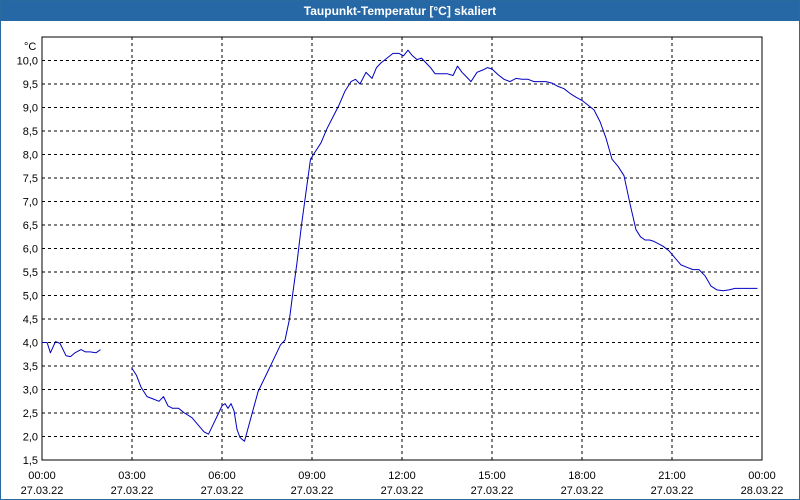 The width and height of the screenshot is (800, 500). Describe the element at coordinates (312, 476) in the screenshot. I see `x-tick-time-label: 09:00` at that location.